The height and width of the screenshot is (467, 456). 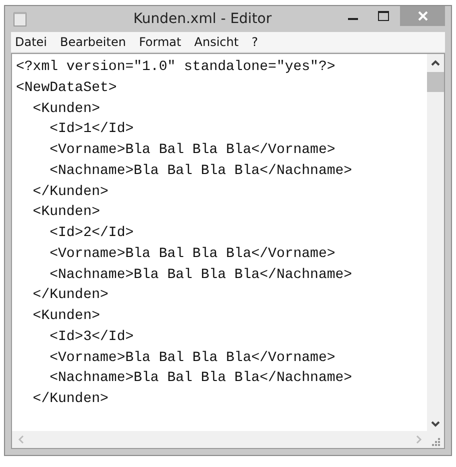 I want to click on code-line: <NewDataSet>, so click(x=67, y=88).